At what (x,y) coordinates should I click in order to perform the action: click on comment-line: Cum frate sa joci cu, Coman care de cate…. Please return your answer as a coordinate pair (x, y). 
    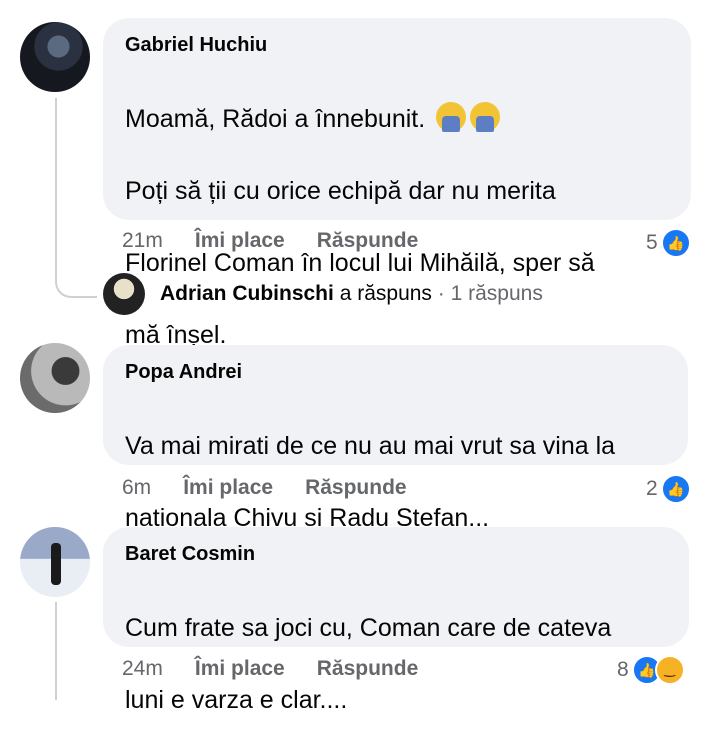
    Looking at the image, I should click on (368, 628).